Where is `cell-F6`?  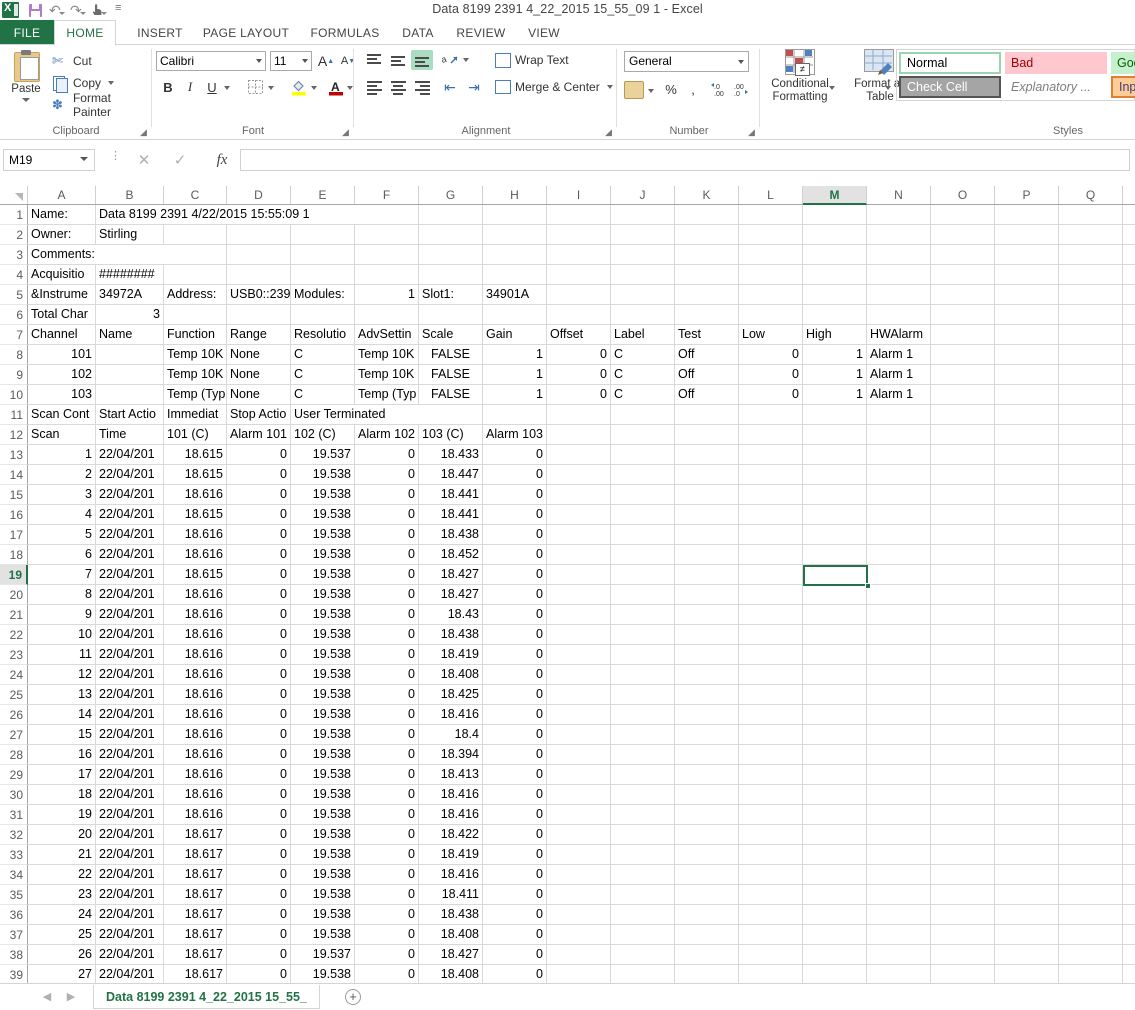
cell-F6 is located at coordinates (387, 315).